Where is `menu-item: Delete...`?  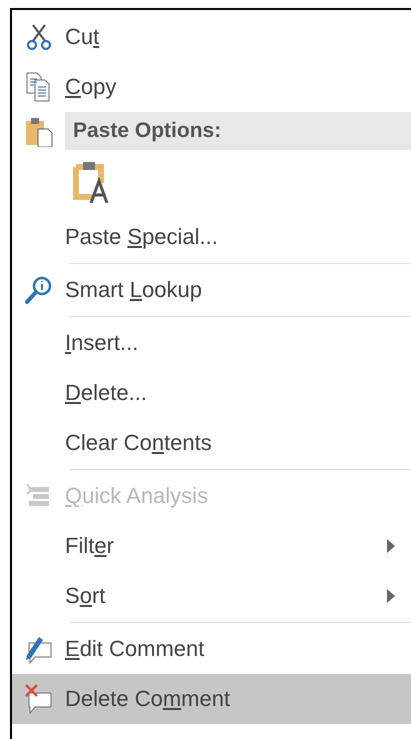 menu-item: Delete... is located at coordinates (211, 393).